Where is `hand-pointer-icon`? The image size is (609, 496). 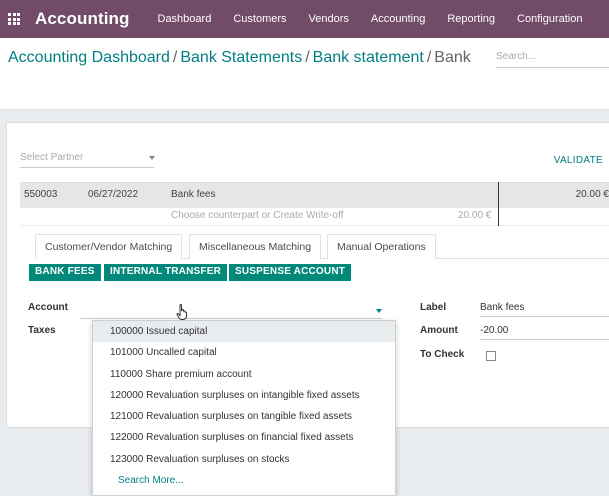 hand-pointer-icon is located at coordinates (181, 312).